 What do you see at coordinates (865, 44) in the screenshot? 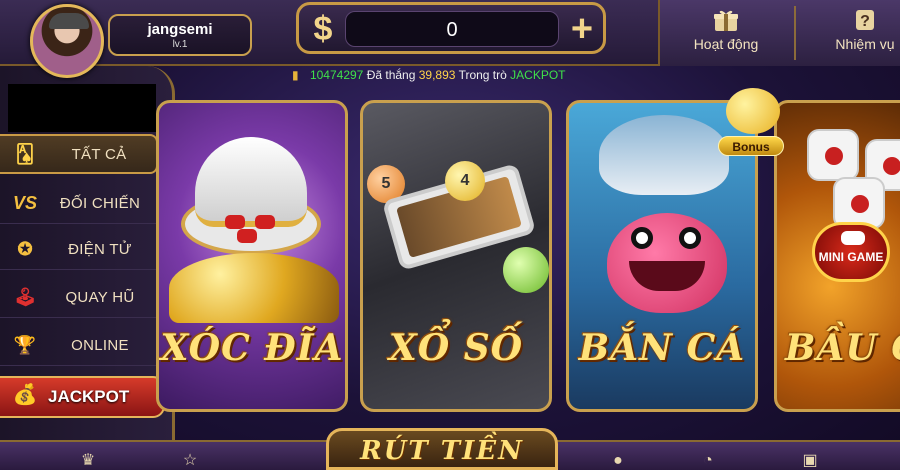
I see `mission-label: Nhiệm vụ` at bounding box center [865, 44].